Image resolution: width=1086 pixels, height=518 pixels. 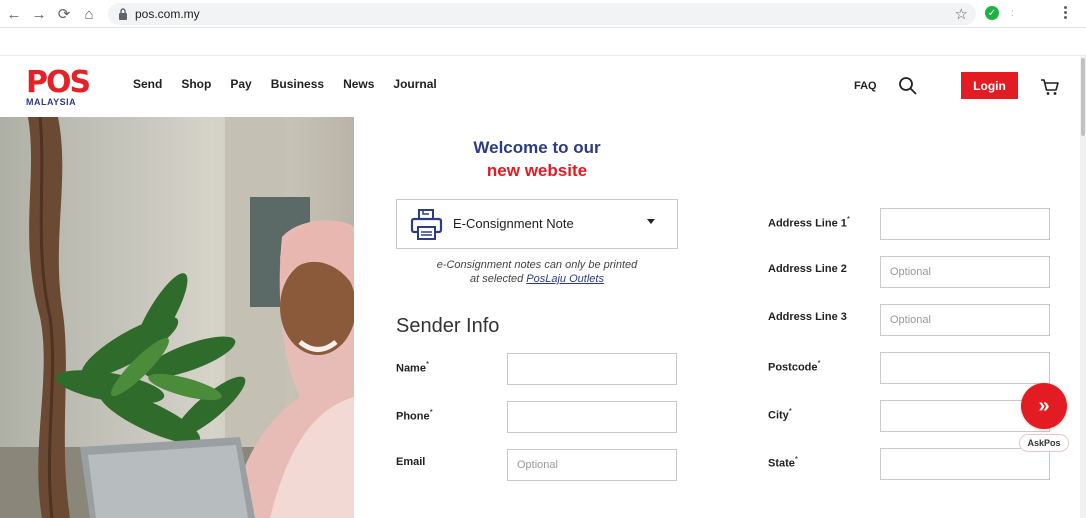 I want to click on forward-icon: →, so click(x=39, y=14).